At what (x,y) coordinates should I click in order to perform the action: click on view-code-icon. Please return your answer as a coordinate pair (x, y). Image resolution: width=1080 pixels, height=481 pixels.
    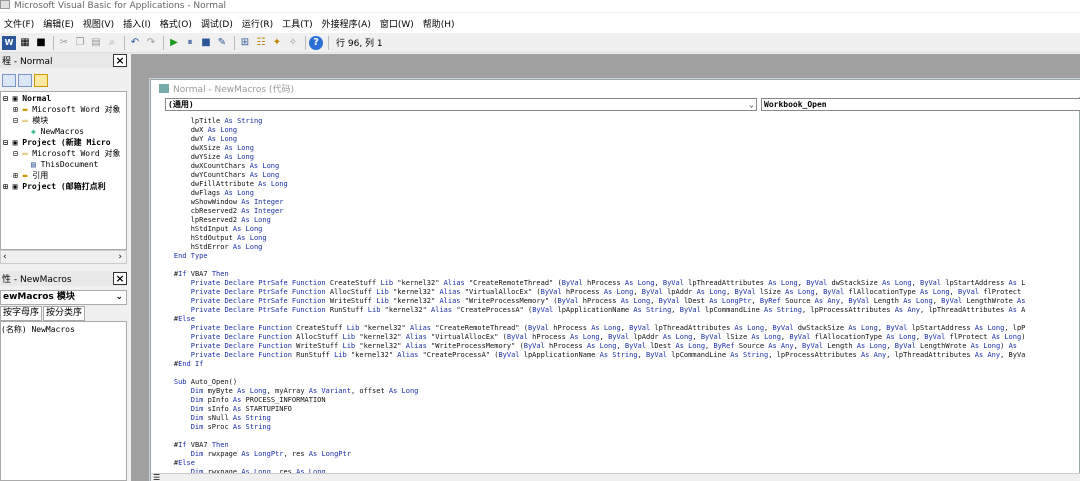
    Looking at the image, I should click on (9, 80).